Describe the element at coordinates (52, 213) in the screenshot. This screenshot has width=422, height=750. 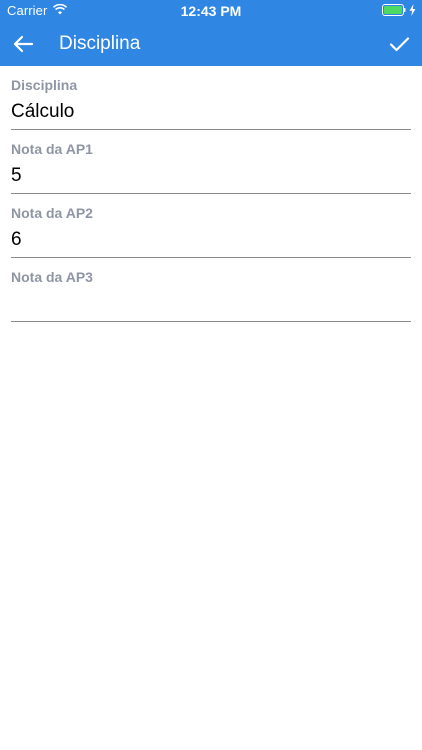
I see `field-label-nota-ap2: Nota da AP2` at that location.